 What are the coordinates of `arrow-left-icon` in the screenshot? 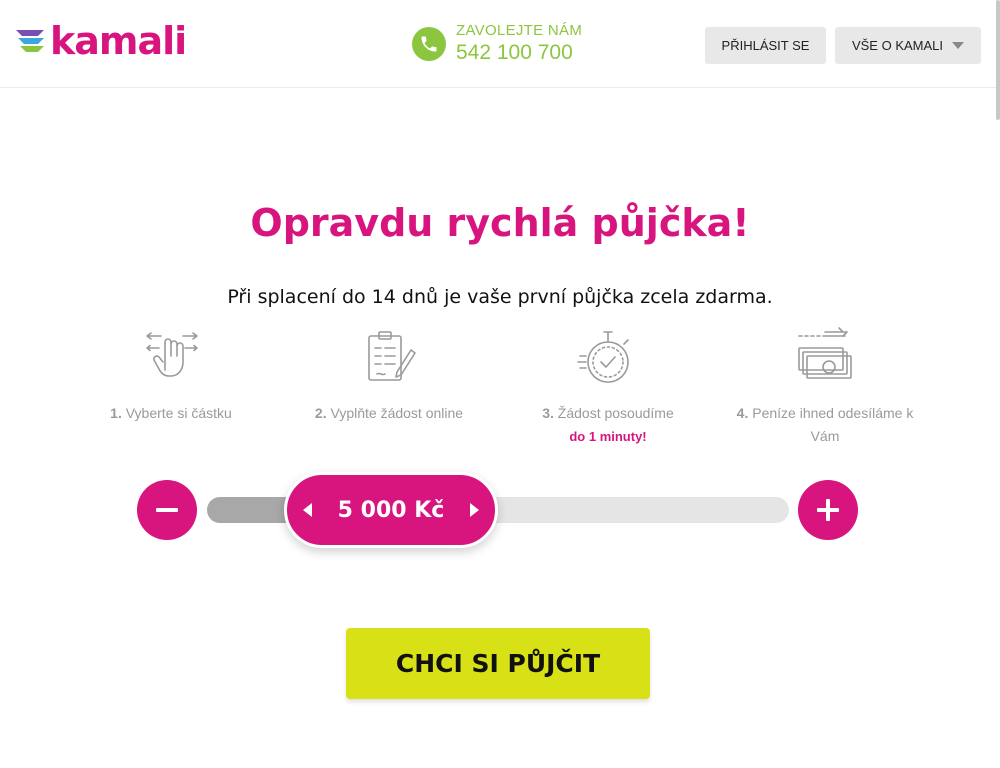 It's located at (307, 510).